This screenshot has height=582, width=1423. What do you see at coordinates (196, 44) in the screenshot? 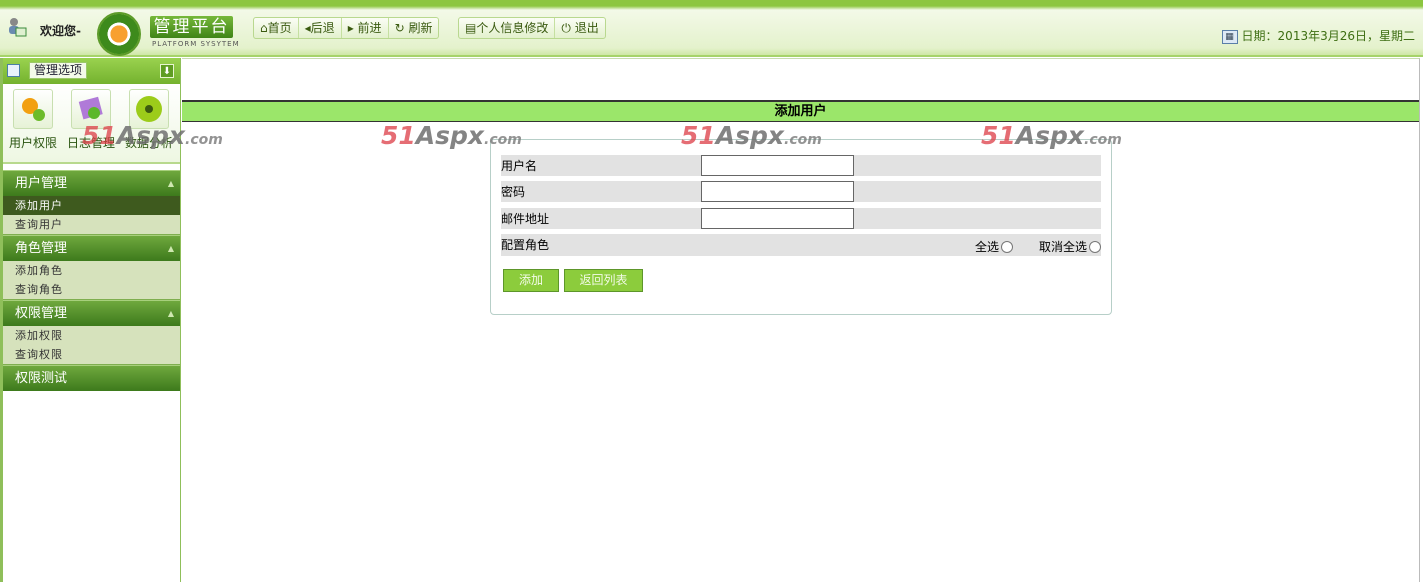
I see `brand-subtitle: PLATFORM SYSYTEM` at bounding box center [196, 44].